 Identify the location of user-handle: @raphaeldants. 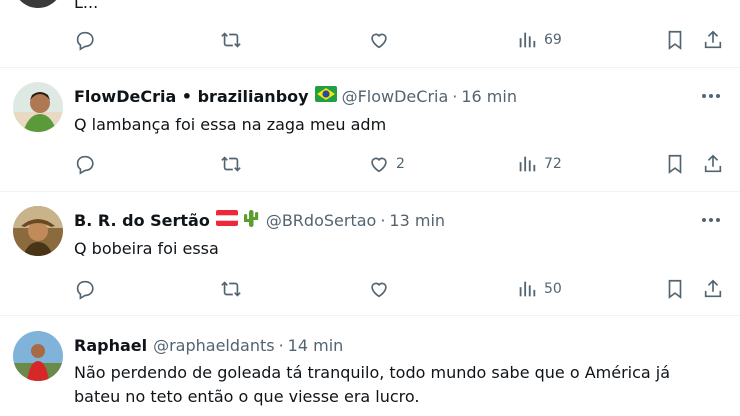
(213, 345).